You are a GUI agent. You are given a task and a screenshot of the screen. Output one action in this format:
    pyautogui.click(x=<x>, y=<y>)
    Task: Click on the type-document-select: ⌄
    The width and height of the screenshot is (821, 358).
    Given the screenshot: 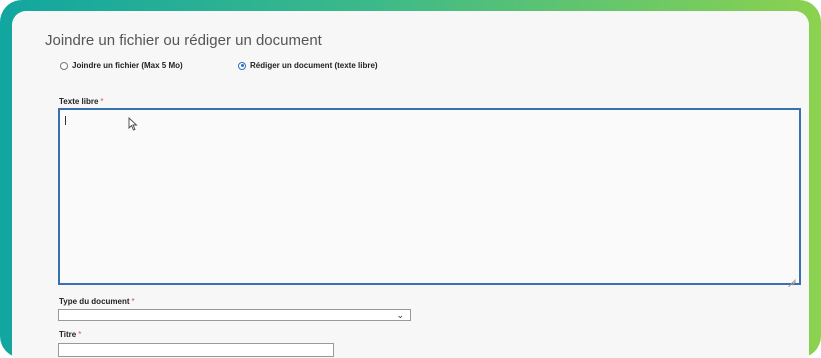 What is the action you would take?
    pyautogui.click(x=234, y=315)
    